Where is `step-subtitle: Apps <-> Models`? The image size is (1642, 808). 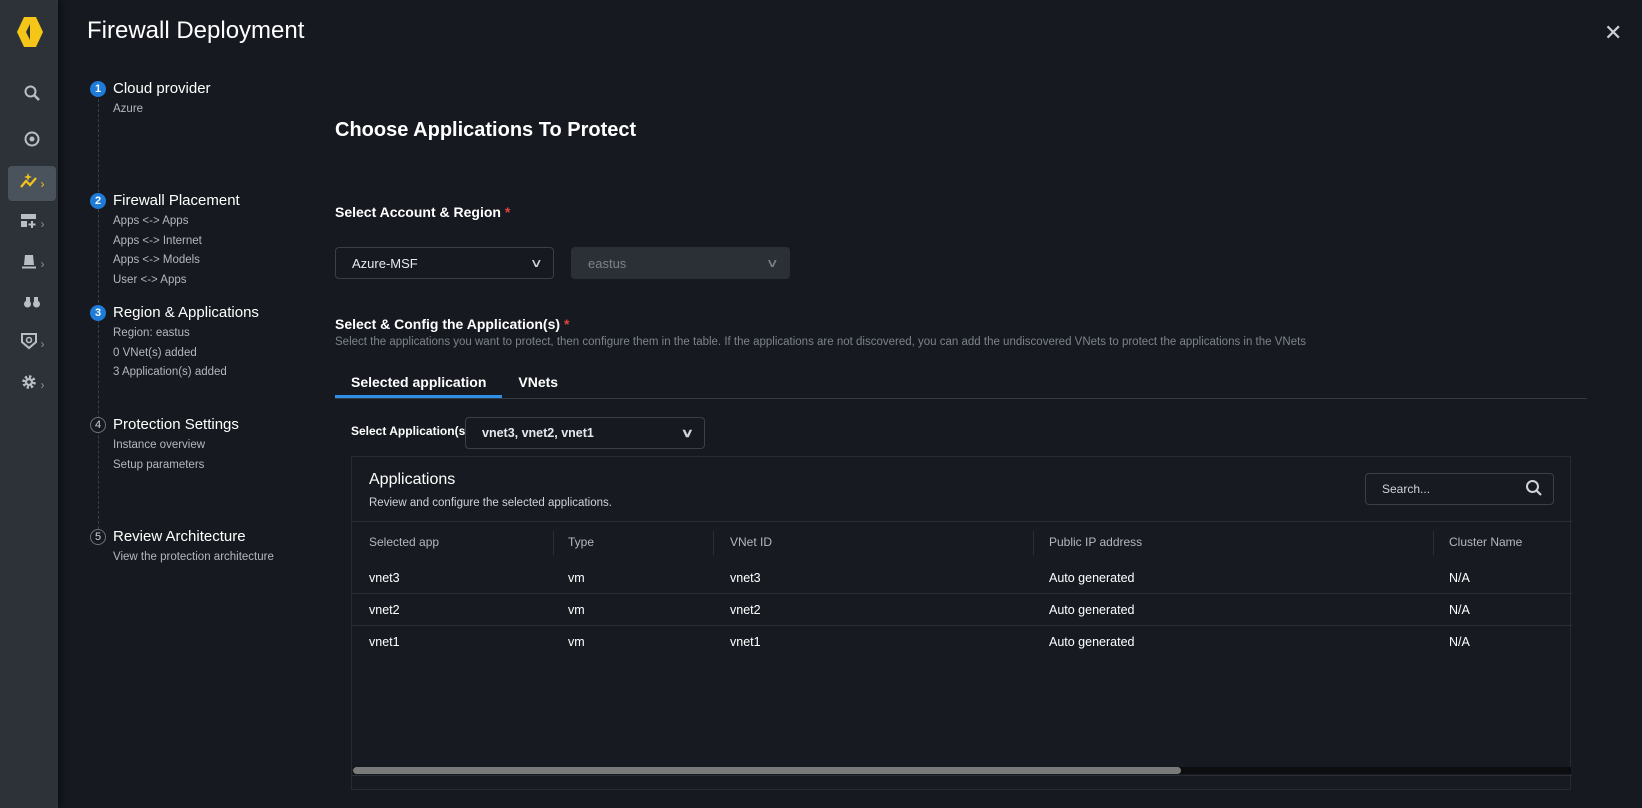 step-subtitle: Apps <-> Models is located at coordinates (156, 260).